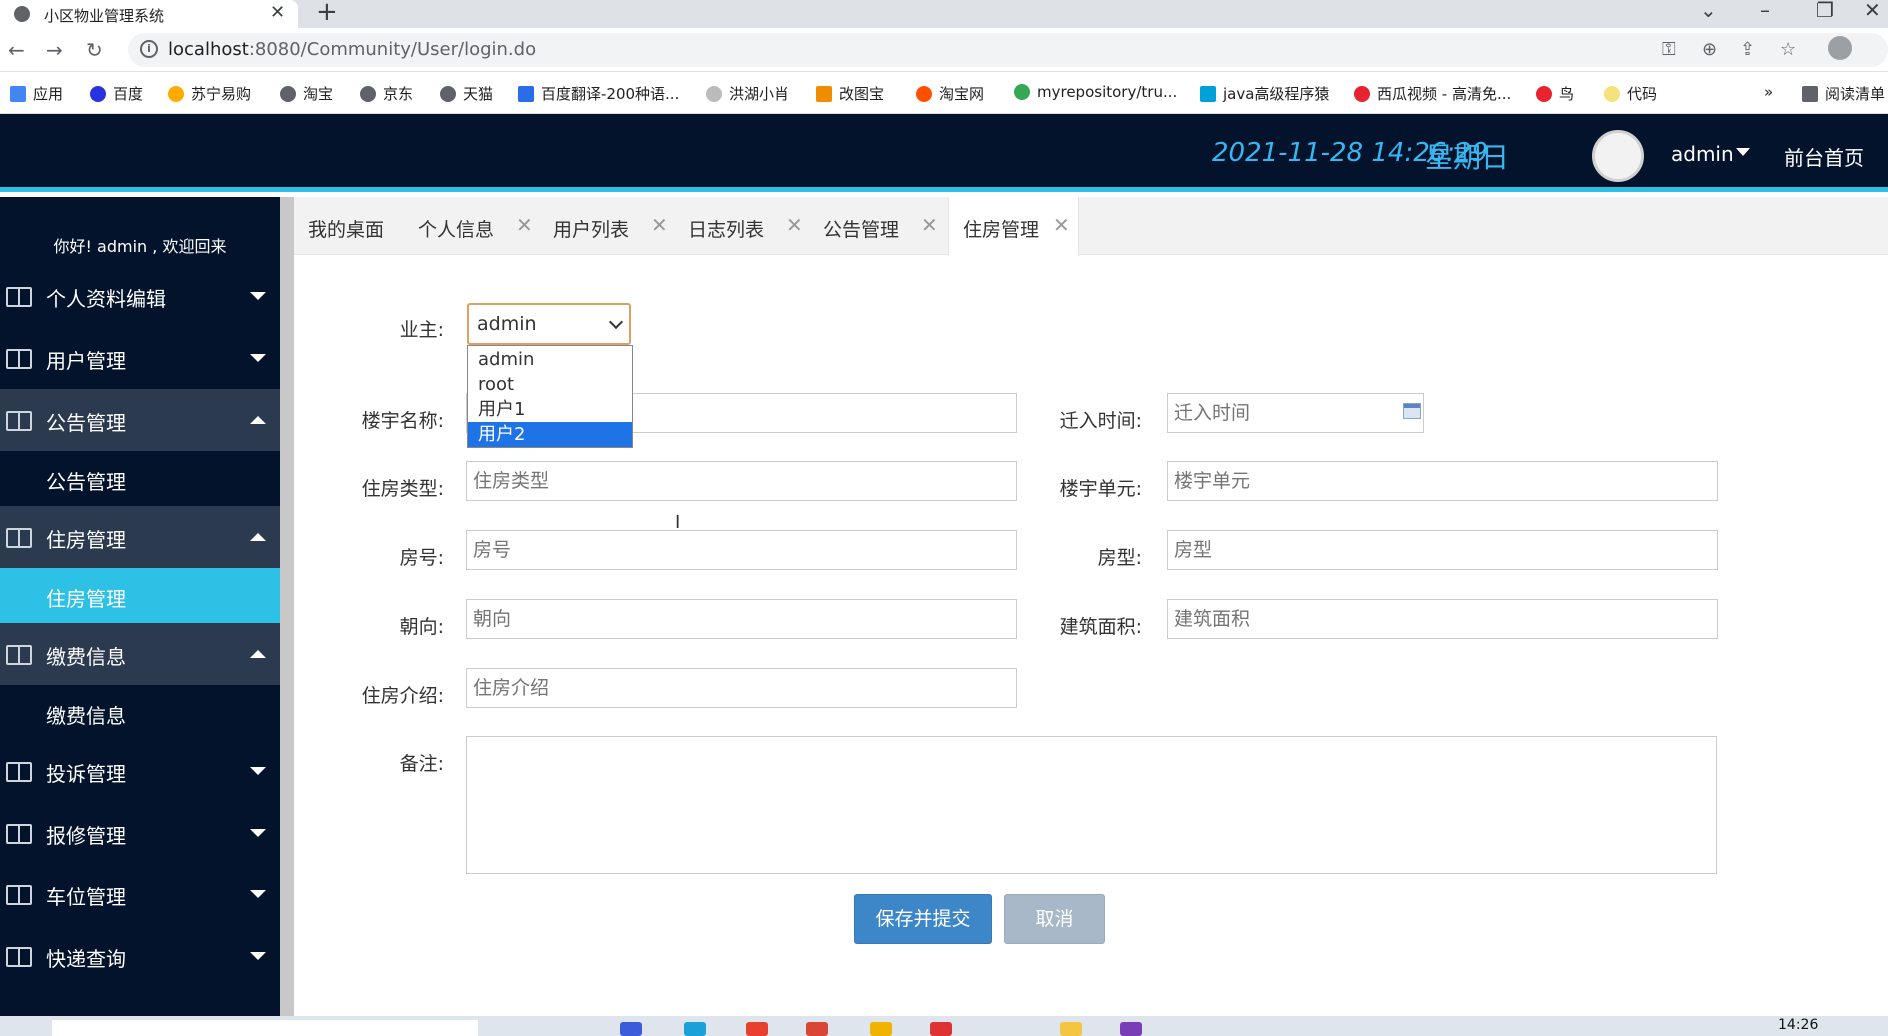 The image size is (1888, 1036). I want to click on close-window-icon: ✕, so click(1872, 11).